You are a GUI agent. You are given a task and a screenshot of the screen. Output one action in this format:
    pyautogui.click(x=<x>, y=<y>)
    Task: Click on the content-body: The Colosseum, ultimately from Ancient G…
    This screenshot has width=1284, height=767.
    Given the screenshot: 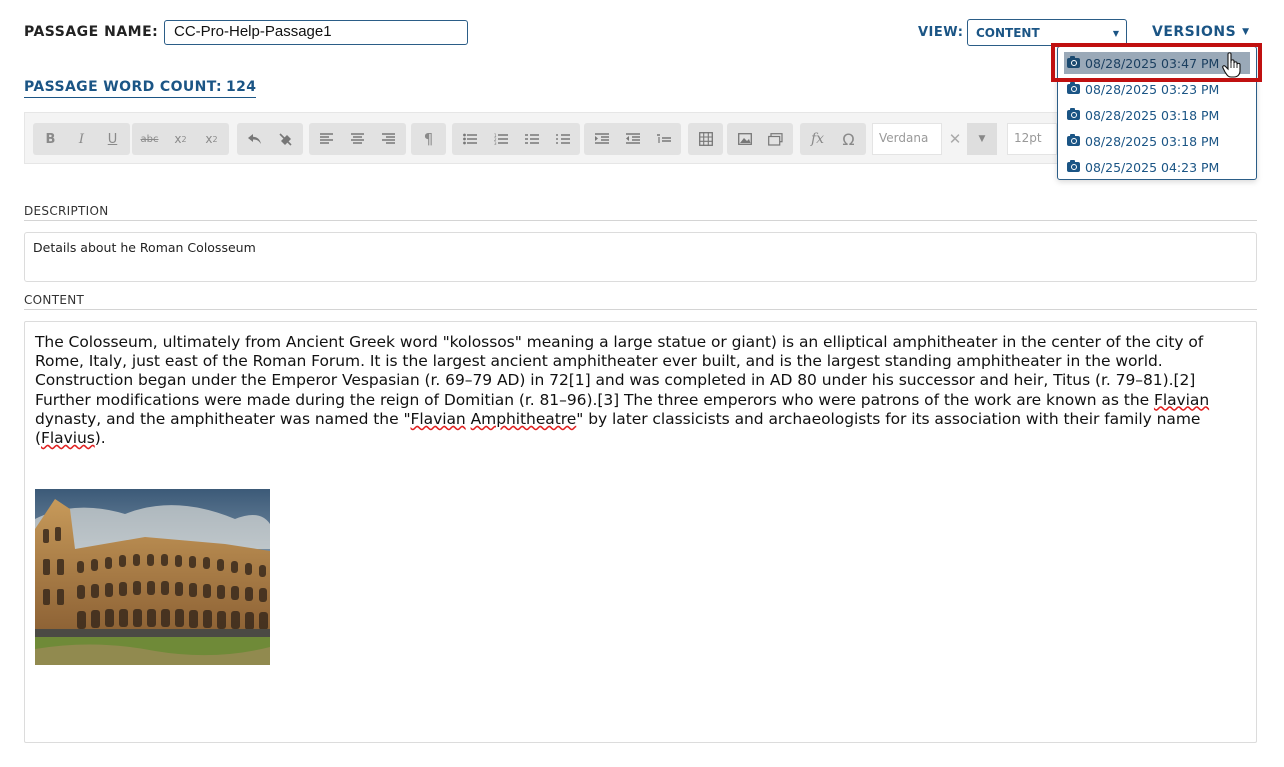 What is the action you would take?
    pyautogui.click(x=641, y=390)
    